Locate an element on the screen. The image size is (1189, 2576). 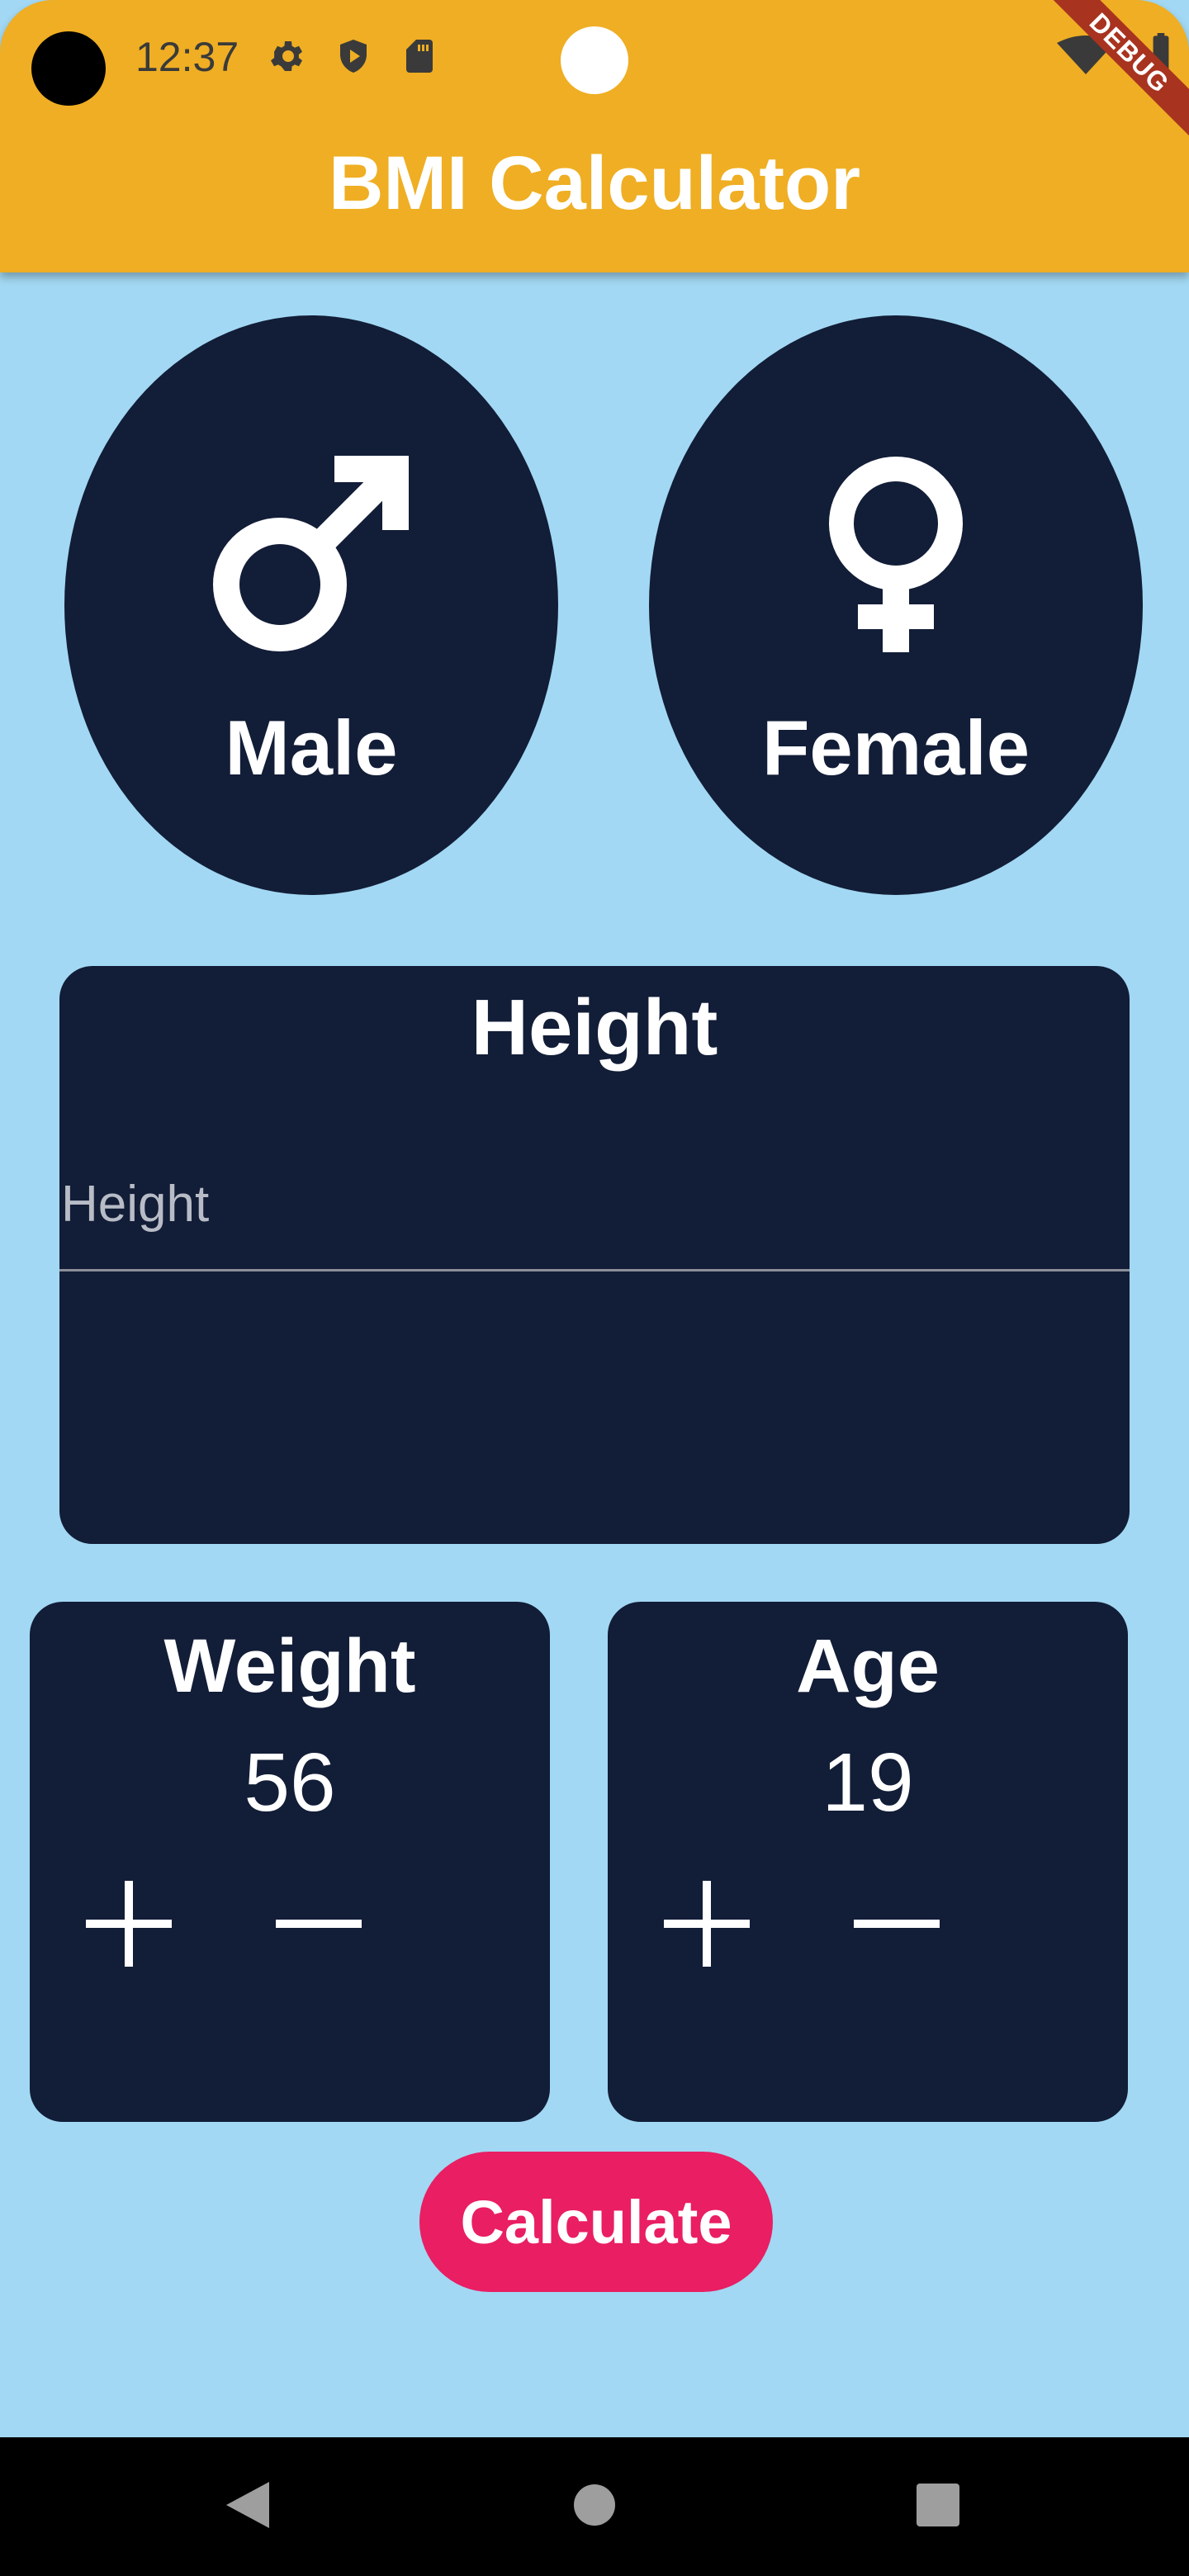
weight-value: 56 is located at coordinates (290, 1782).